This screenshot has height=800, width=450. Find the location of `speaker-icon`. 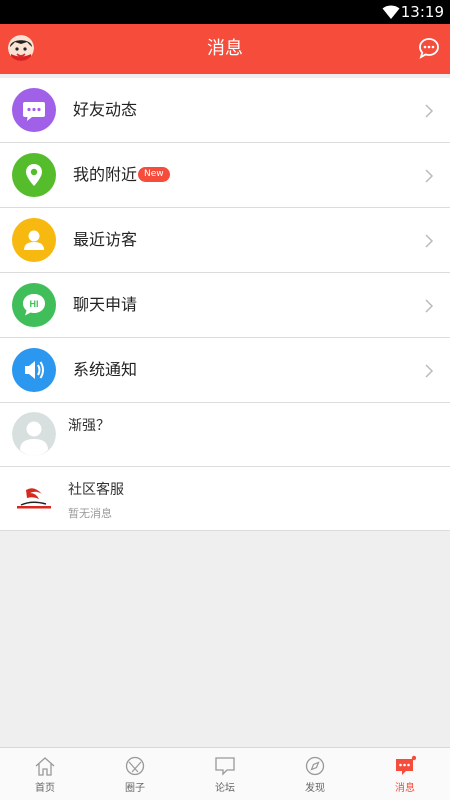

speaker-icon is located at coordinates (34, 370).